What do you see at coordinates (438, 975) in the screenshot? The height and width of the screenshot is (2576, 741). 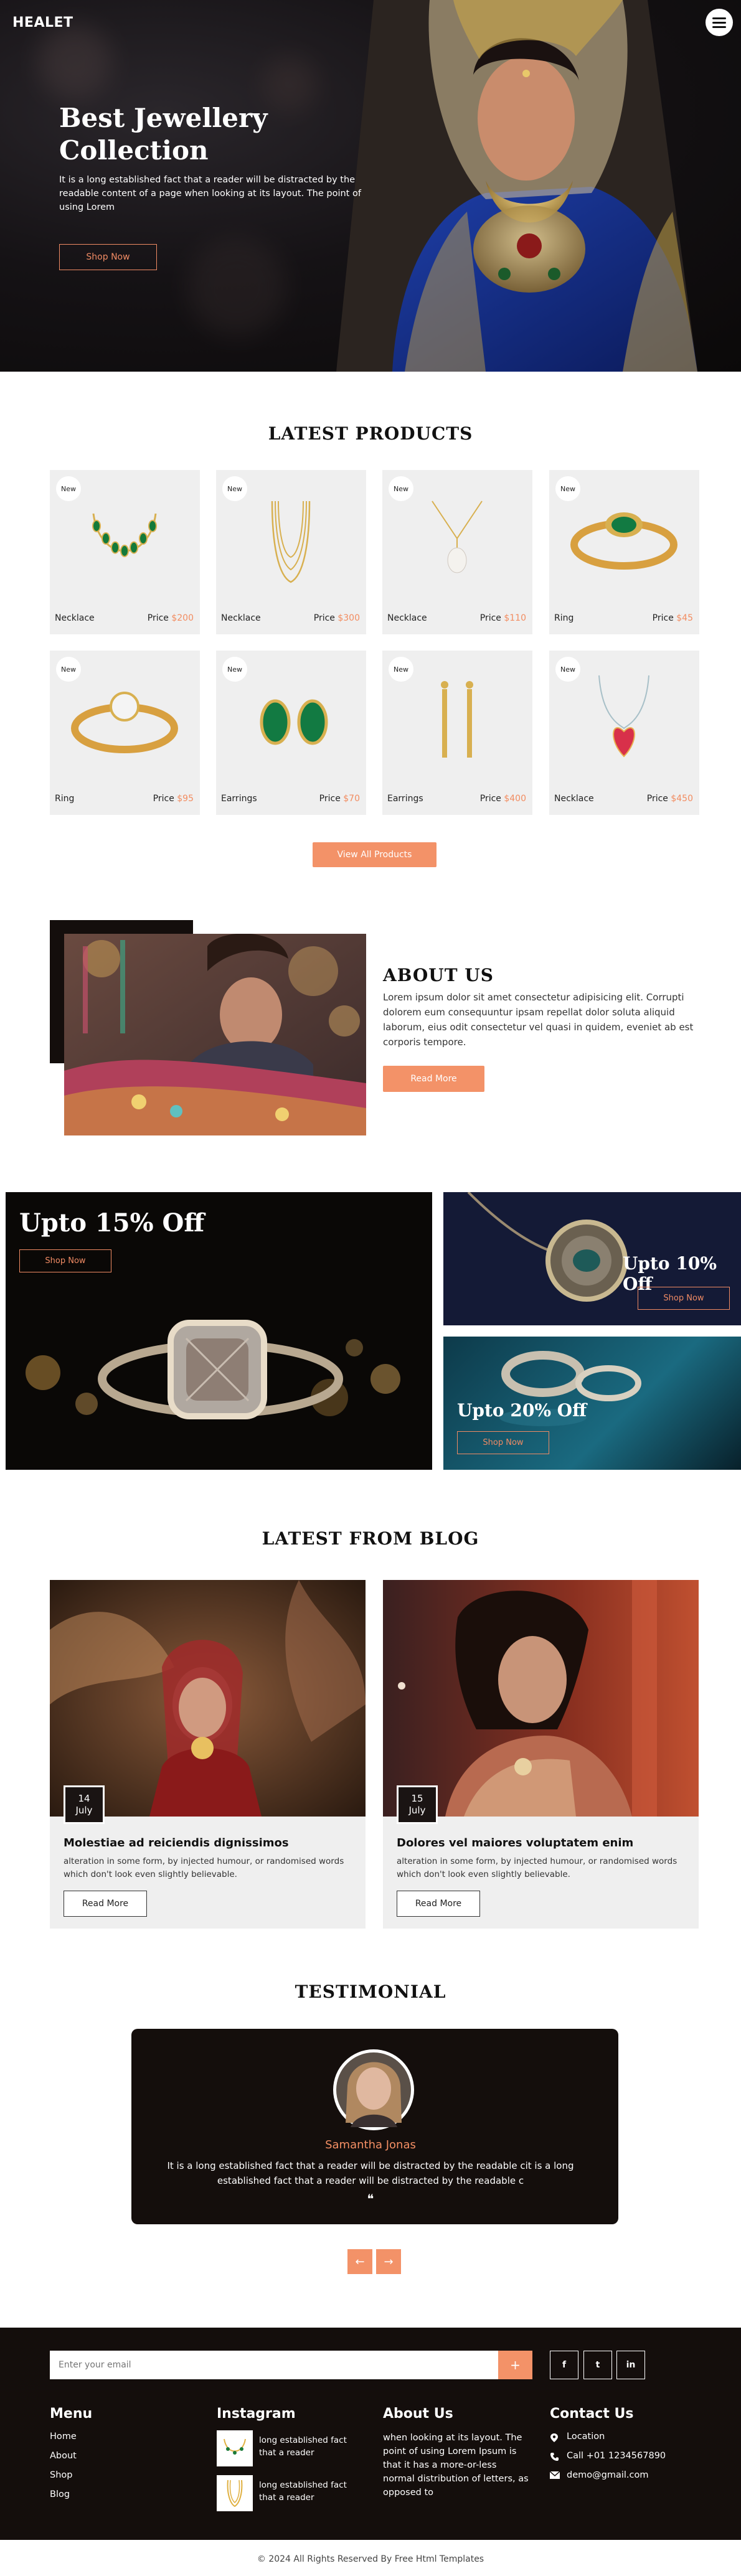 I see `about-title: ABOUT US` at bounding box center [438, 975].